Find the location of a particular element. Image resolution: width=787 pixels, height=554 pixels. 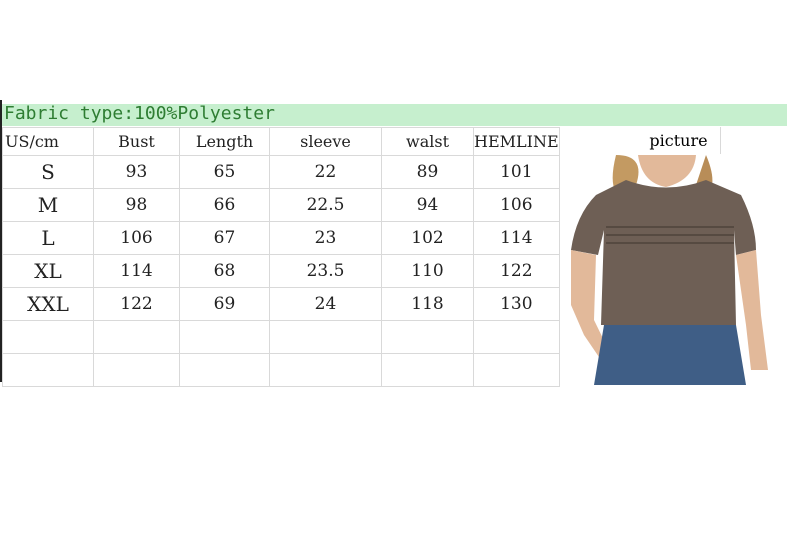

picture-header: picture is located at coordinates (679, 140).